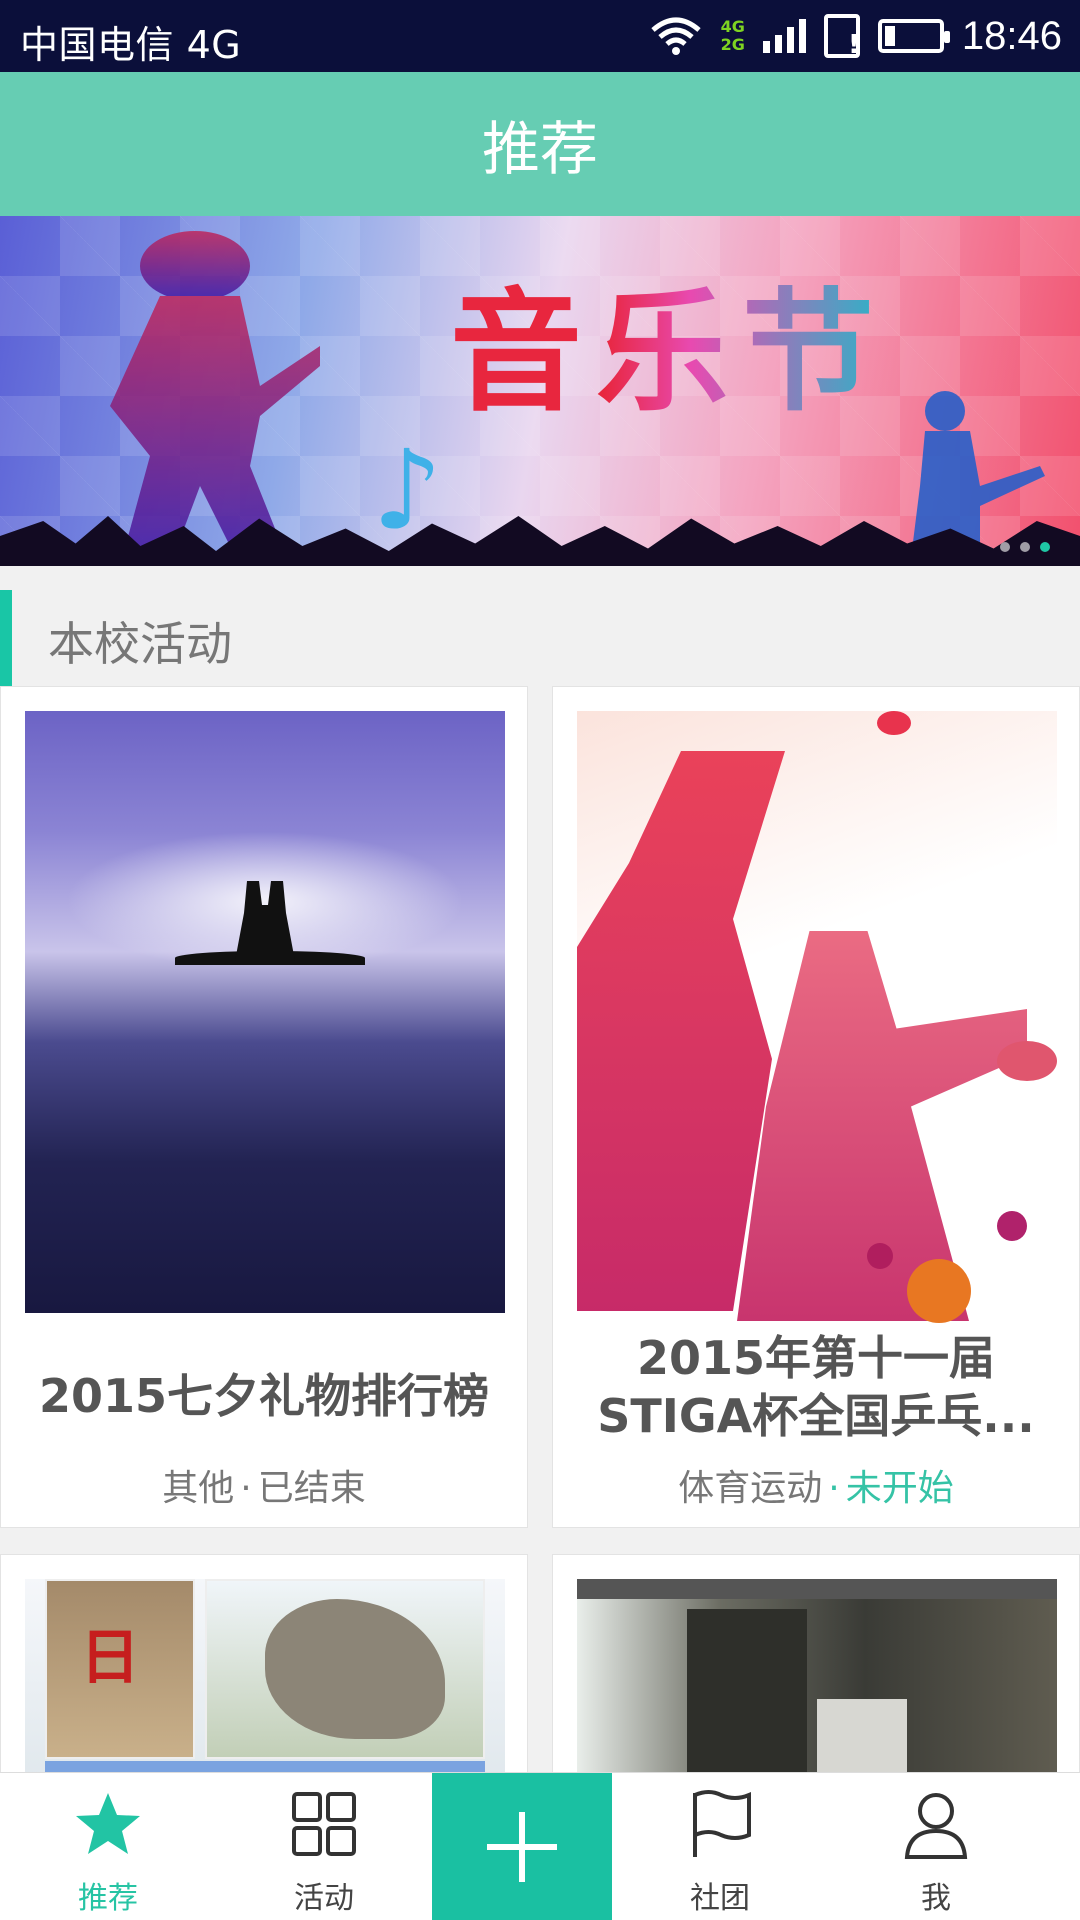 Image resolution: width=1080 pixels, height=1920 pixels. What do you see at coordinates (669, 341) in the screenshot?
I see `banner-title: 音乐节` at bounding box center [669, 341].